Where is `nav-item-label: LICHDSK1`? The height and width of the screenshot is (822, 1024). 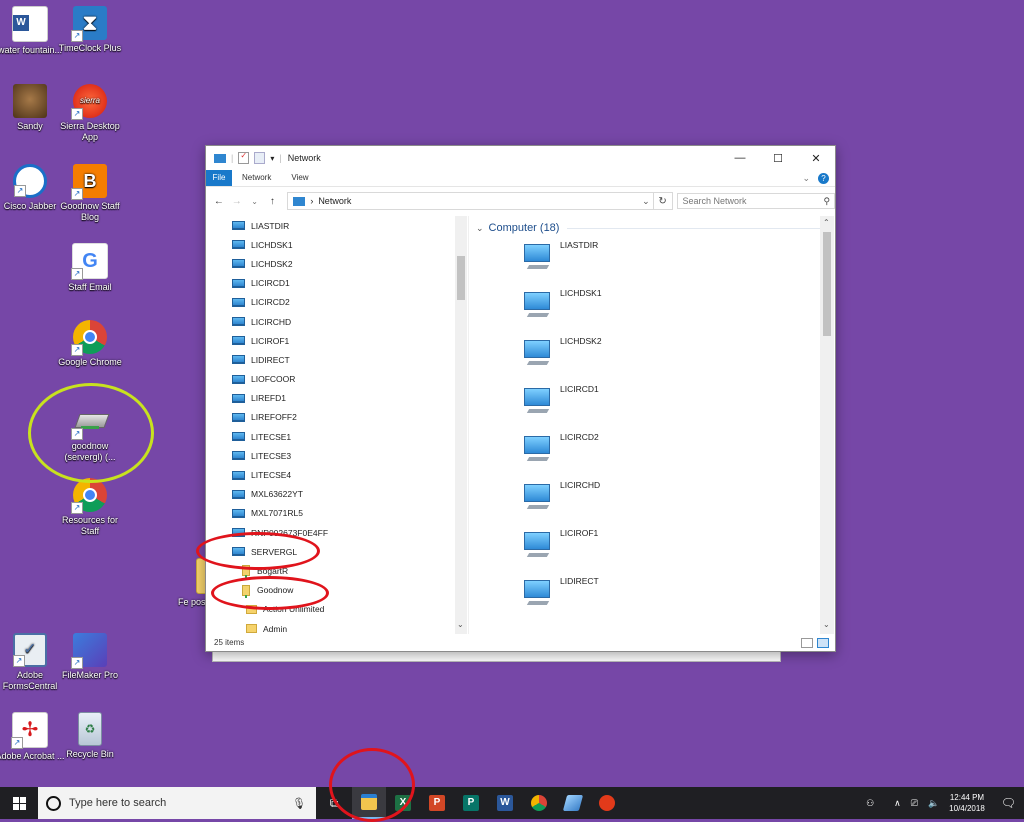 nav-item-label: LICHDSK1 is located at coordinates (272, 244).